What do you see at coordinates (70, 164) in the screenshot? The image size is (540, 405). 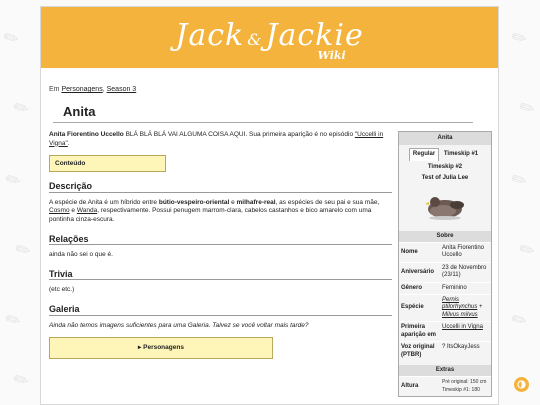 I see `toc-label: Conteúdo` at bounding box center [70, 164].